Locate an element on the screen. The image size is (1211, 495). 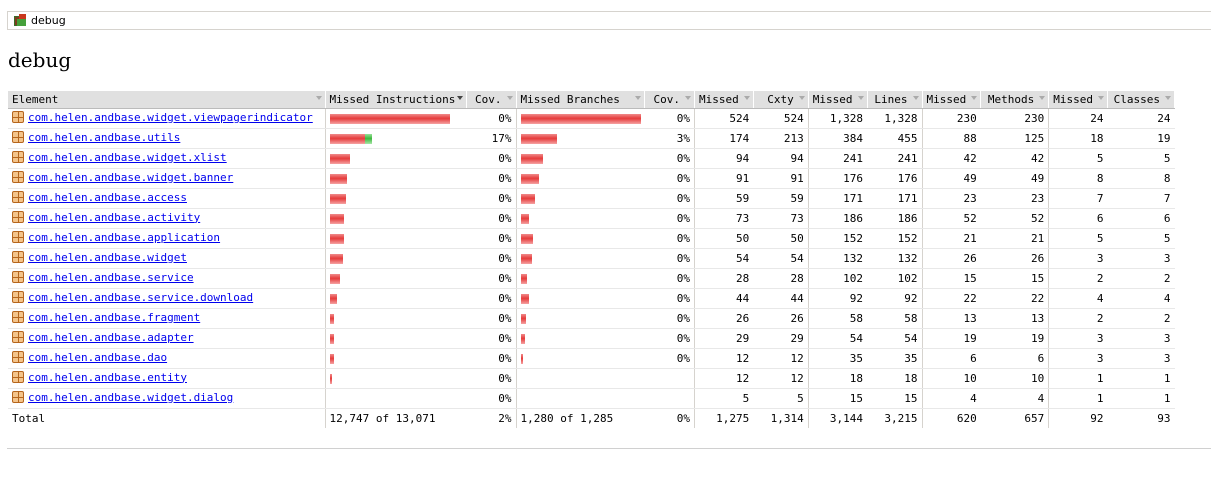
package-link: com.helen.andbase.widget is located at coordinates (99, 257).